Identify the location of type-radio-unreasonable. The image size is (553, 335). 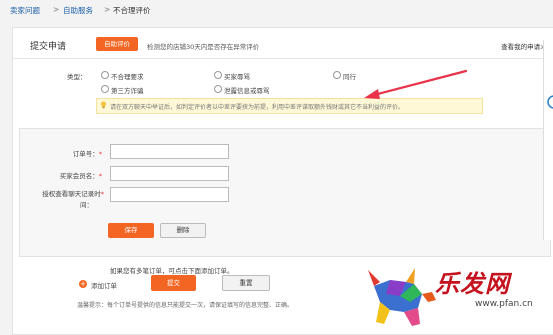
(105, 75).